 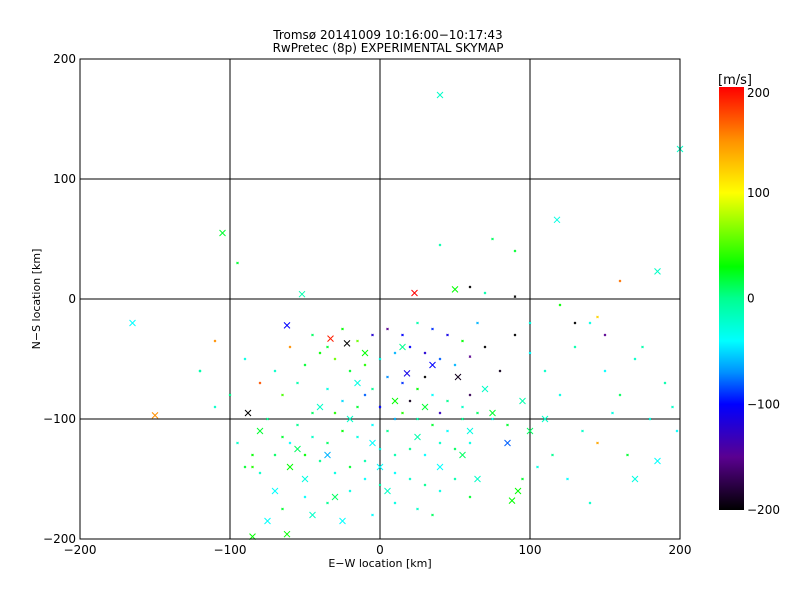 I want to click on colorbar-tick-label: 200, so click(x=758, y=93).